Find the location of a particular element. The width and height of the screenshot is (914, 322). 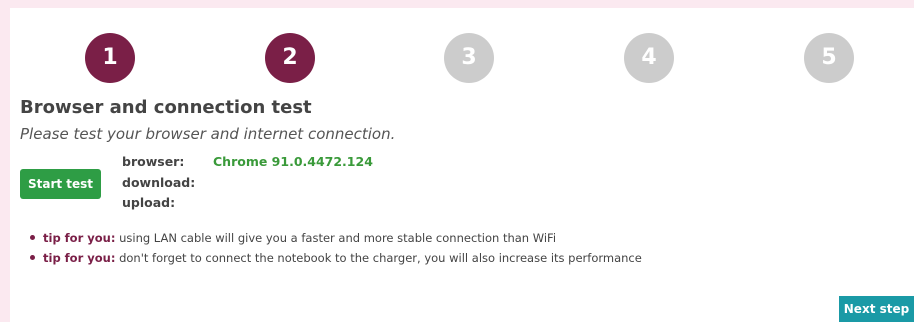

upload-label: upload: is located at coordinates (149, 202).